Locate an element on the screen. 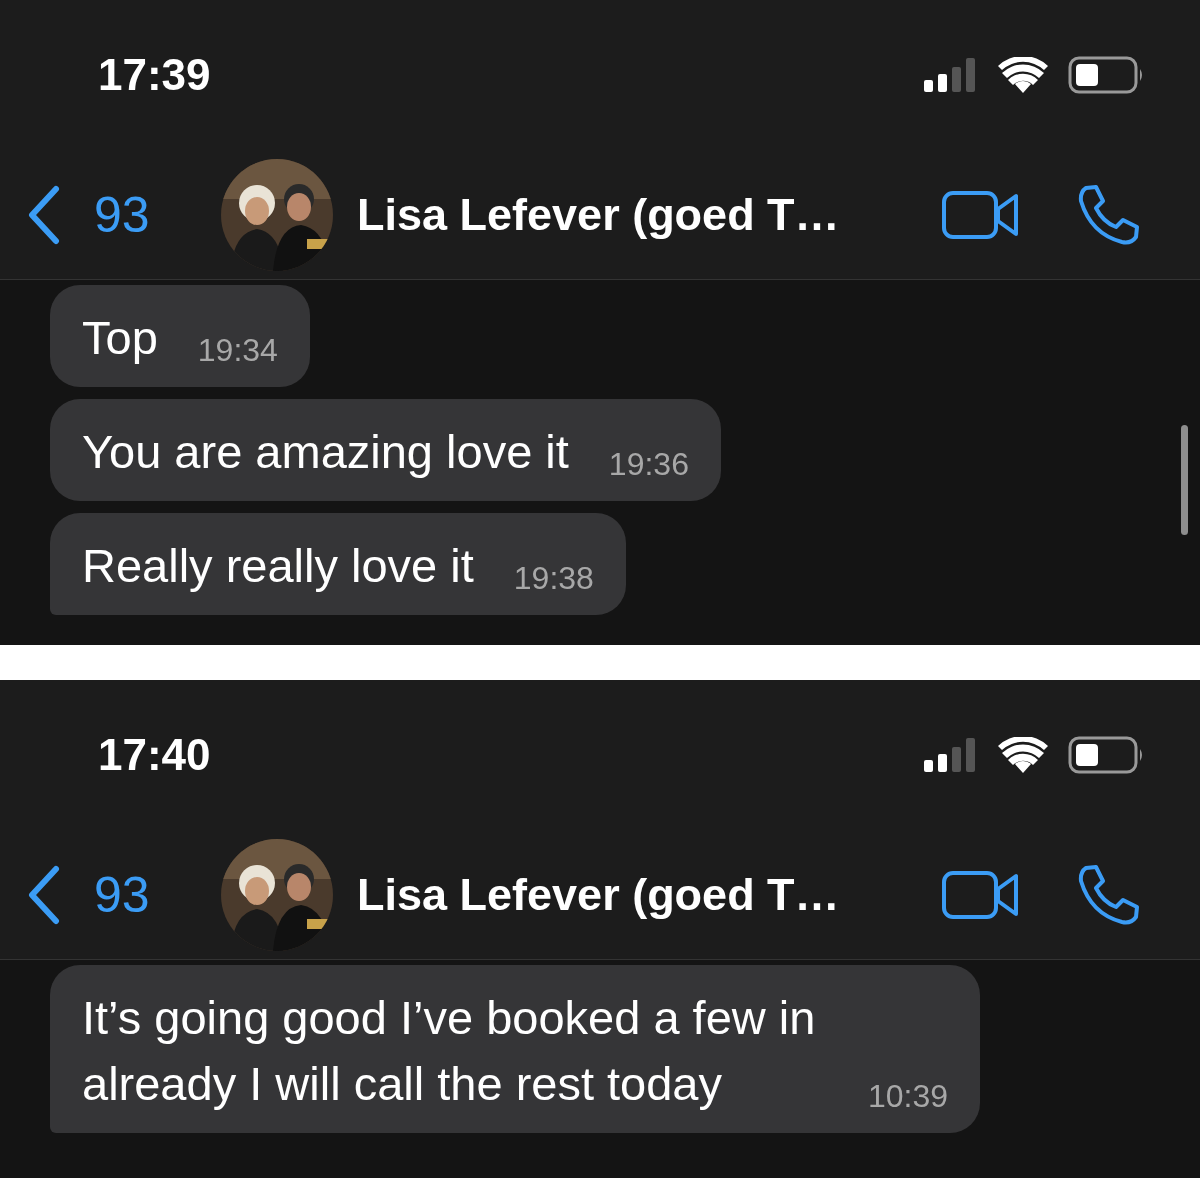 This screenshot has width=1200, height=1200. message-bubble: It’s going good I’ve booked a few in already I will call the rest today 10:39 is located at coordinates (515, 1049).